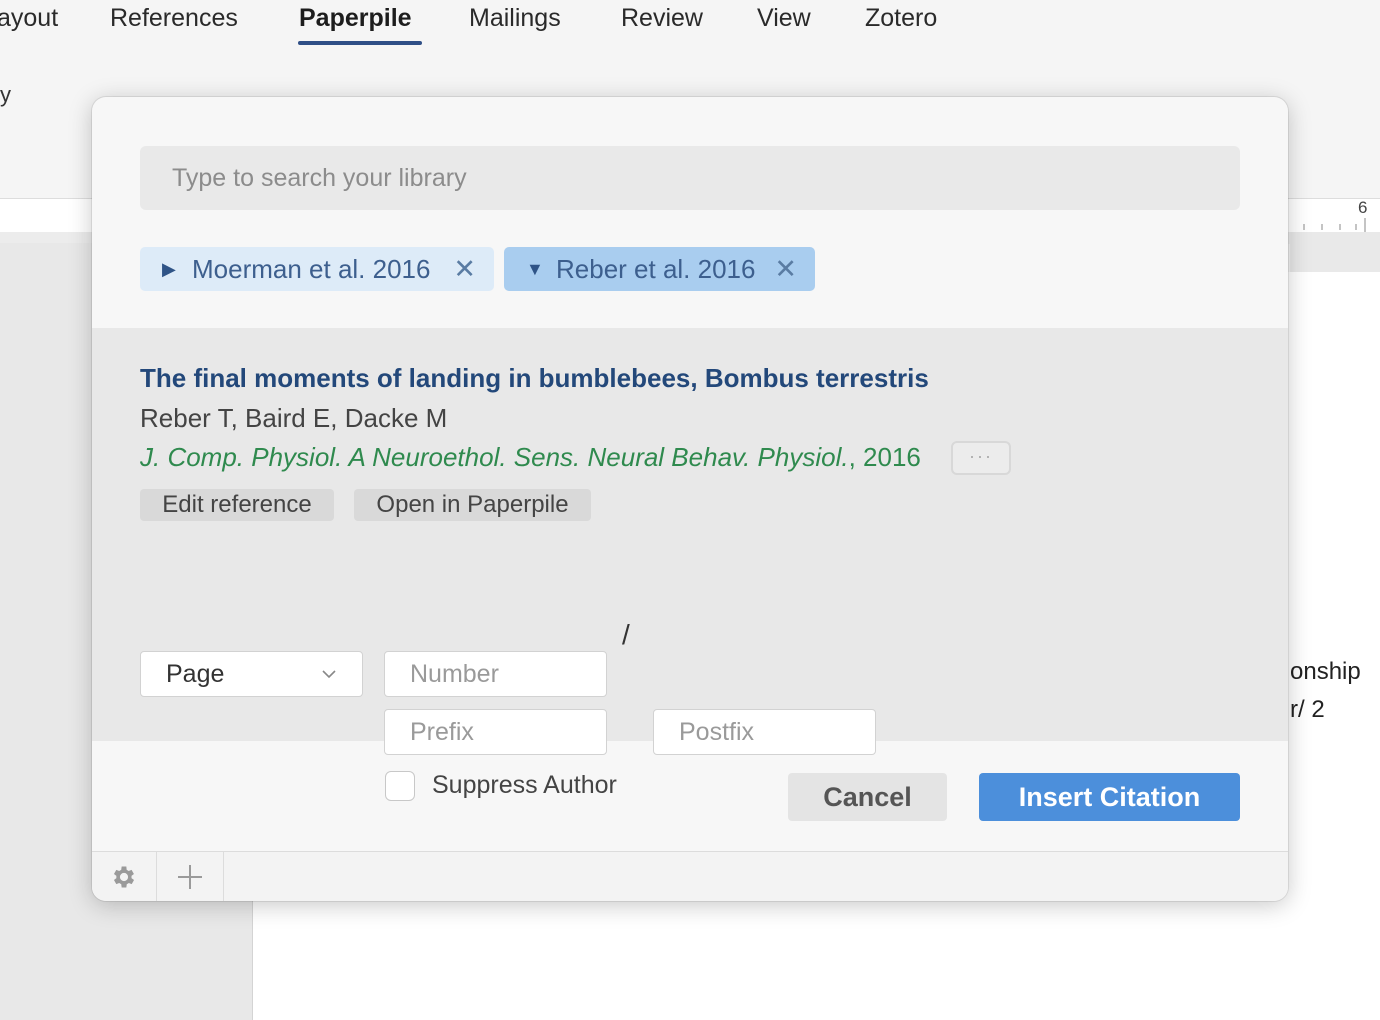 The width and height of the screenshot is (1380, 1020). Describe the element at coordinates (360, 43) in the screenshot. I see `active-tab-indicator` at that location.